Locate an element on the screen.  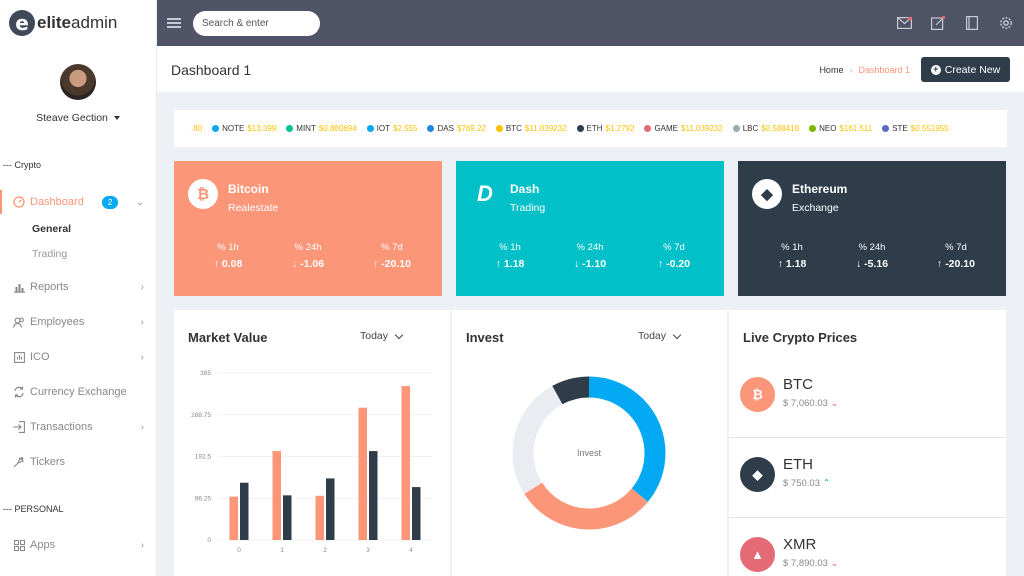
sidebar-item-tickers: Tickers is located at coordinates (78, 462).